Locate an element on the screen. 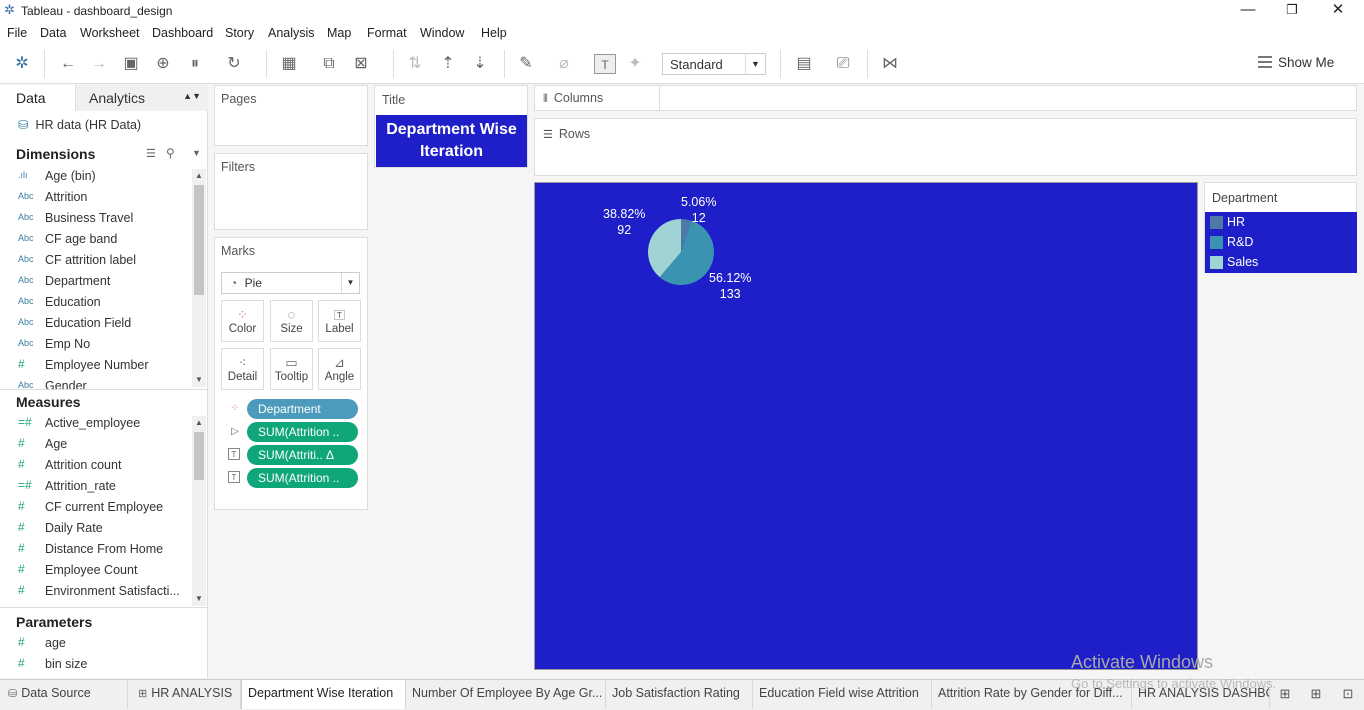 Image resolution: width=1364 pixels, height=710 pixels. tab-data-source: ⛁ Data Source is located at coordinates (64, 694).